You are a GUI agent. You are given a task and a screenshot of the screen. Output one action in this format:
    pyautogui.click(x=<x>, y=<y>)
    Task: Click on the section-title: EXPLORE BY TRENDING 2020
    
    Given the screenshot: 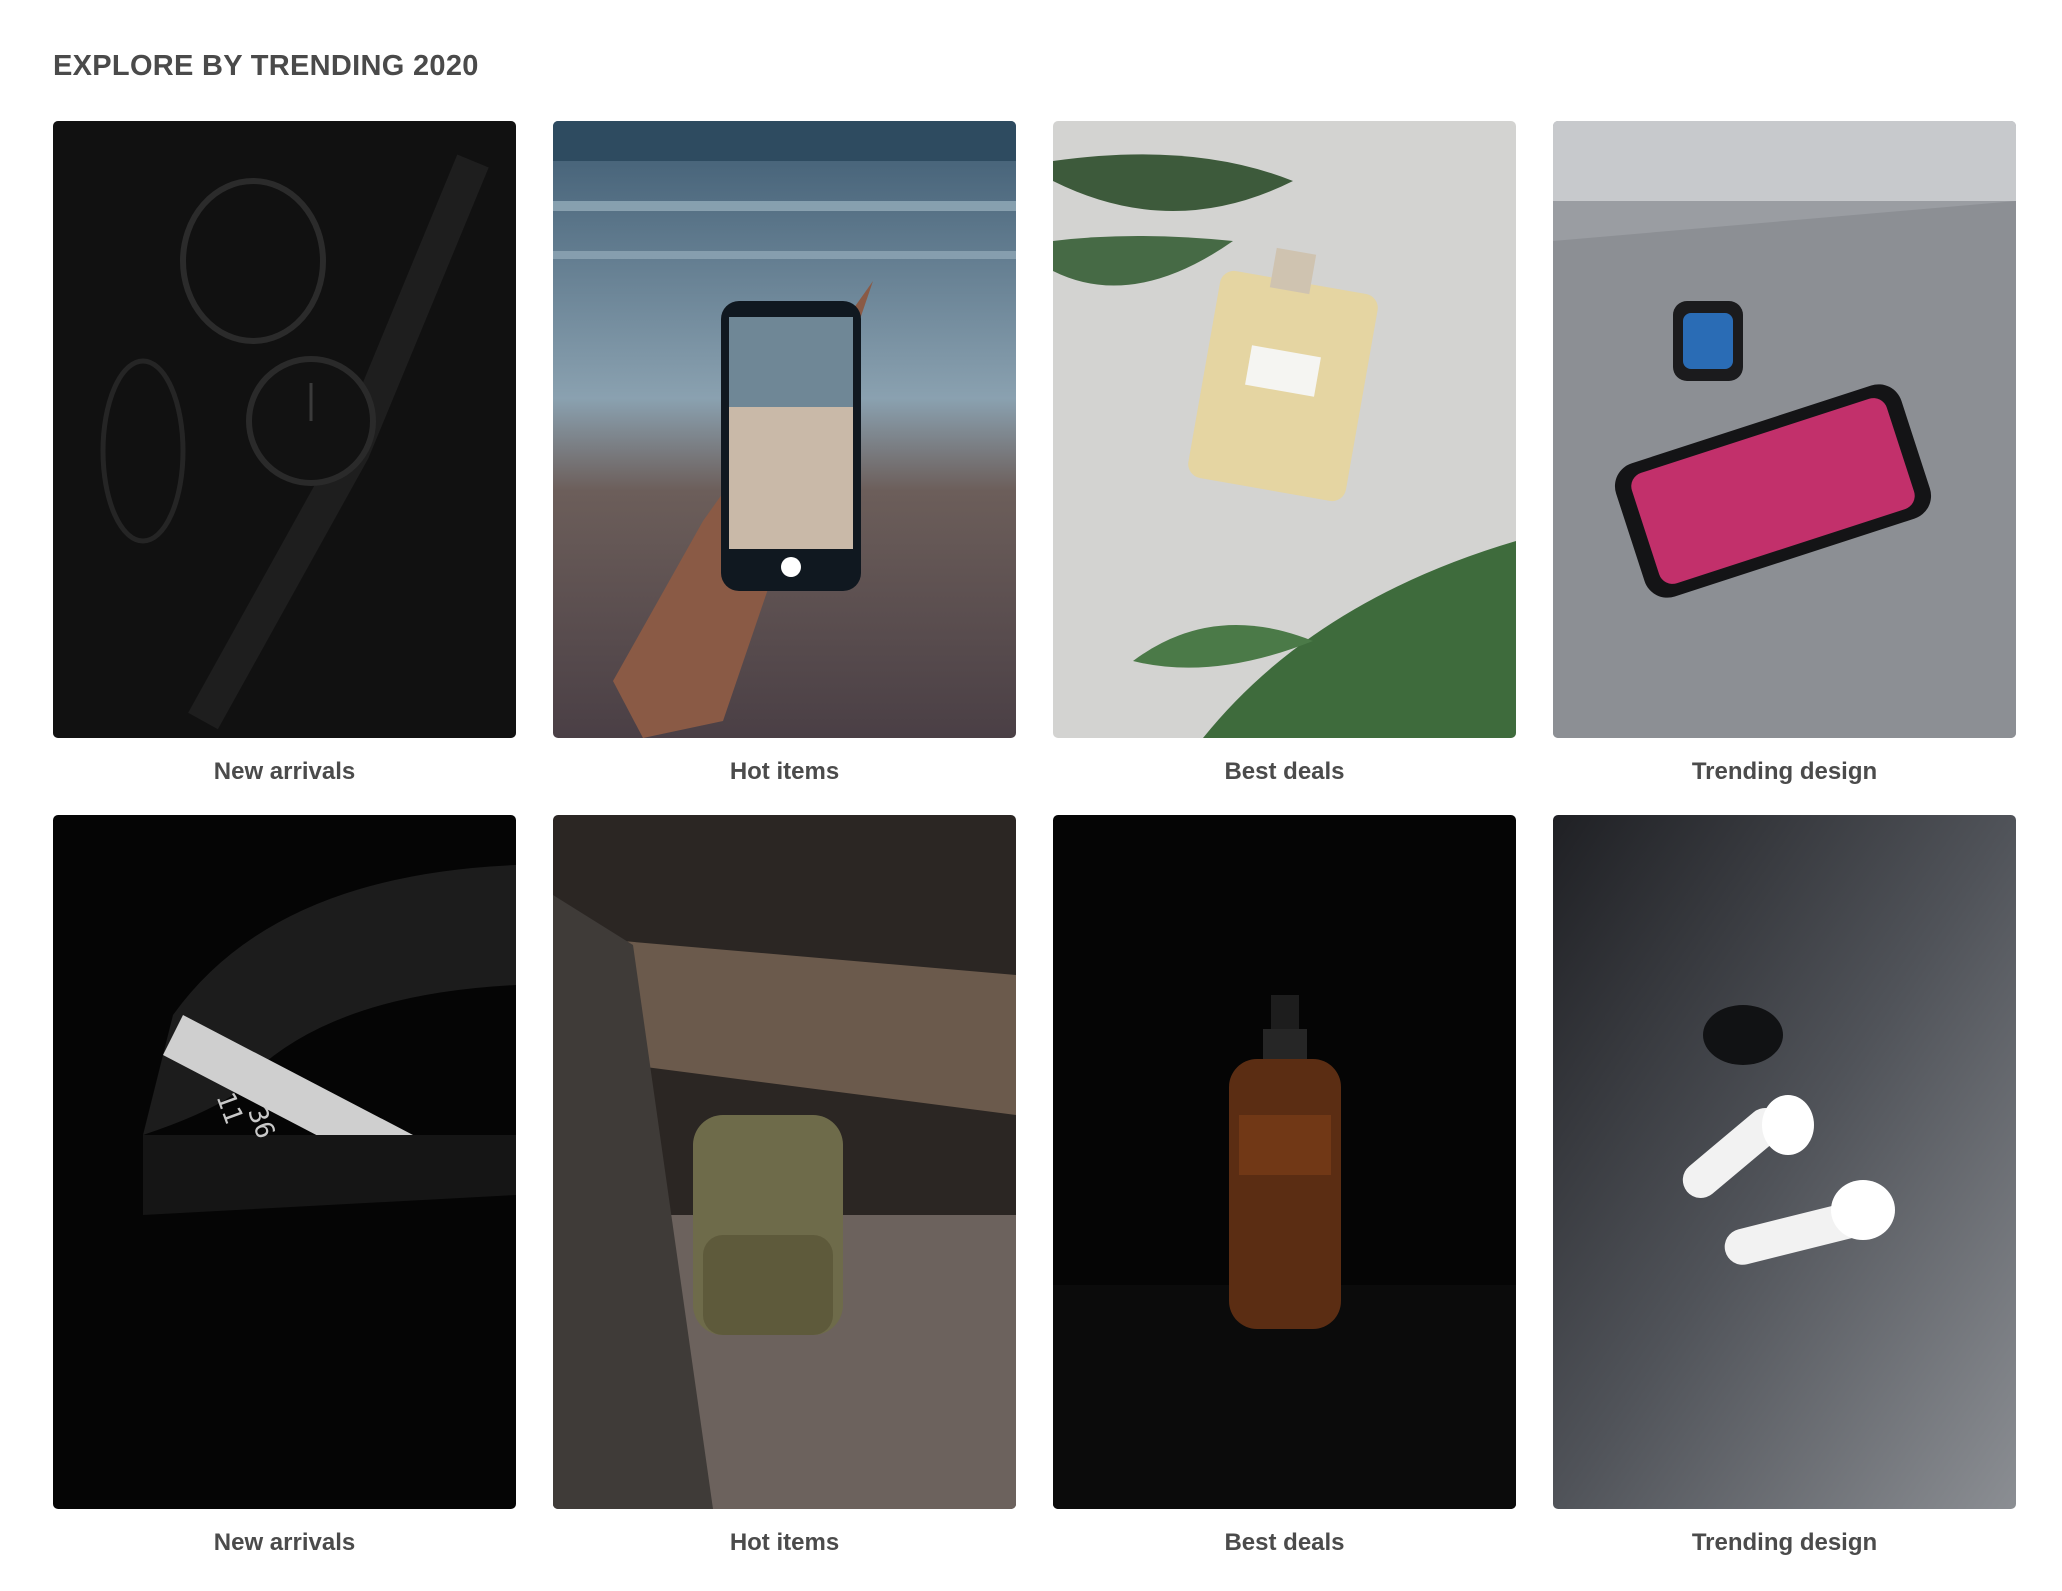 What is the action you would take?
    pyautogui.click(x=266, y=66)
    